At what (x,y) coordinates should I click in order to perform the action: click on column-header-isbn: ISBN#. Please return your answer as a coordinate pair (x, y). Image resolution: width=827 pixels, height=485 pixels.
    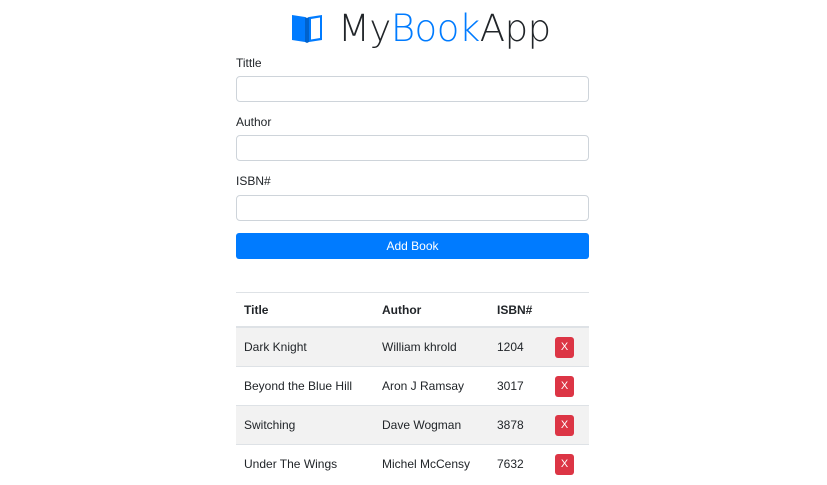
    Looking at the image, I should click on (518, 310).